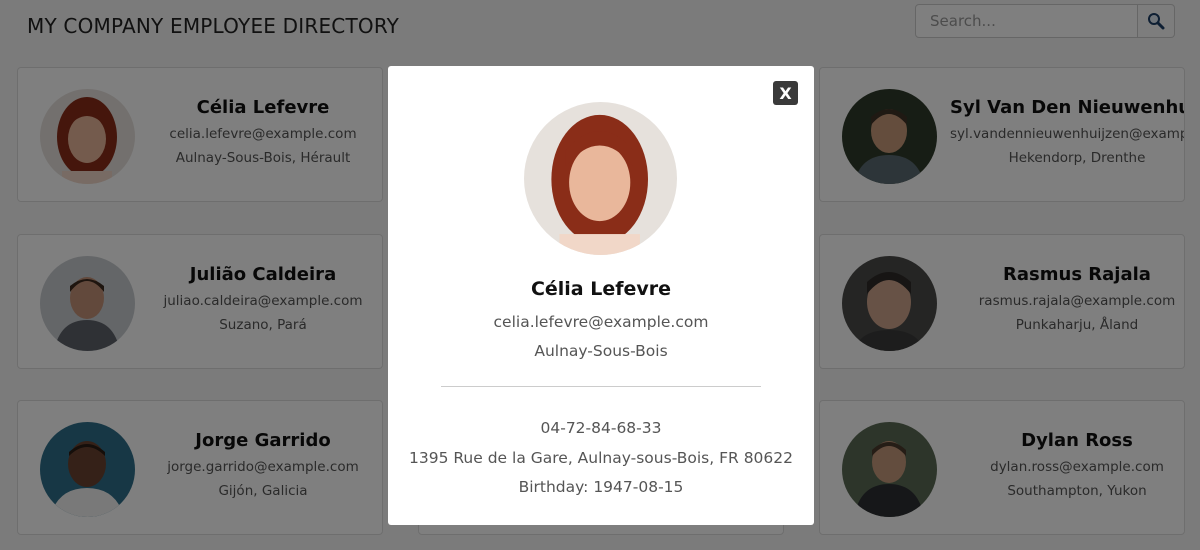 The width and height of the screenshot is (1200, 550). Describe the element at coordinates (601, 351) in the screenshot. I see `modal-city: Aulnay-Sous-Bois` at that location.